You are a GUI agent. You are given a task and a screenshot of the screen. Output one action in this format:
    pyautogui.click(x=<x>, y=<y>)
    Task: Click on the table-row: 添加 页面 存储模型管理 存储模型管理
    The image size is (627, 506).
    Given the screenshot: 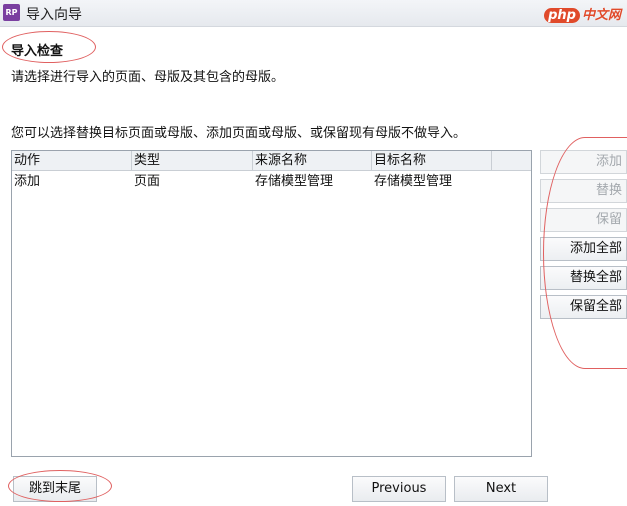 What is the action you would take?
    pyautogui.click(x=271, y=182)
    